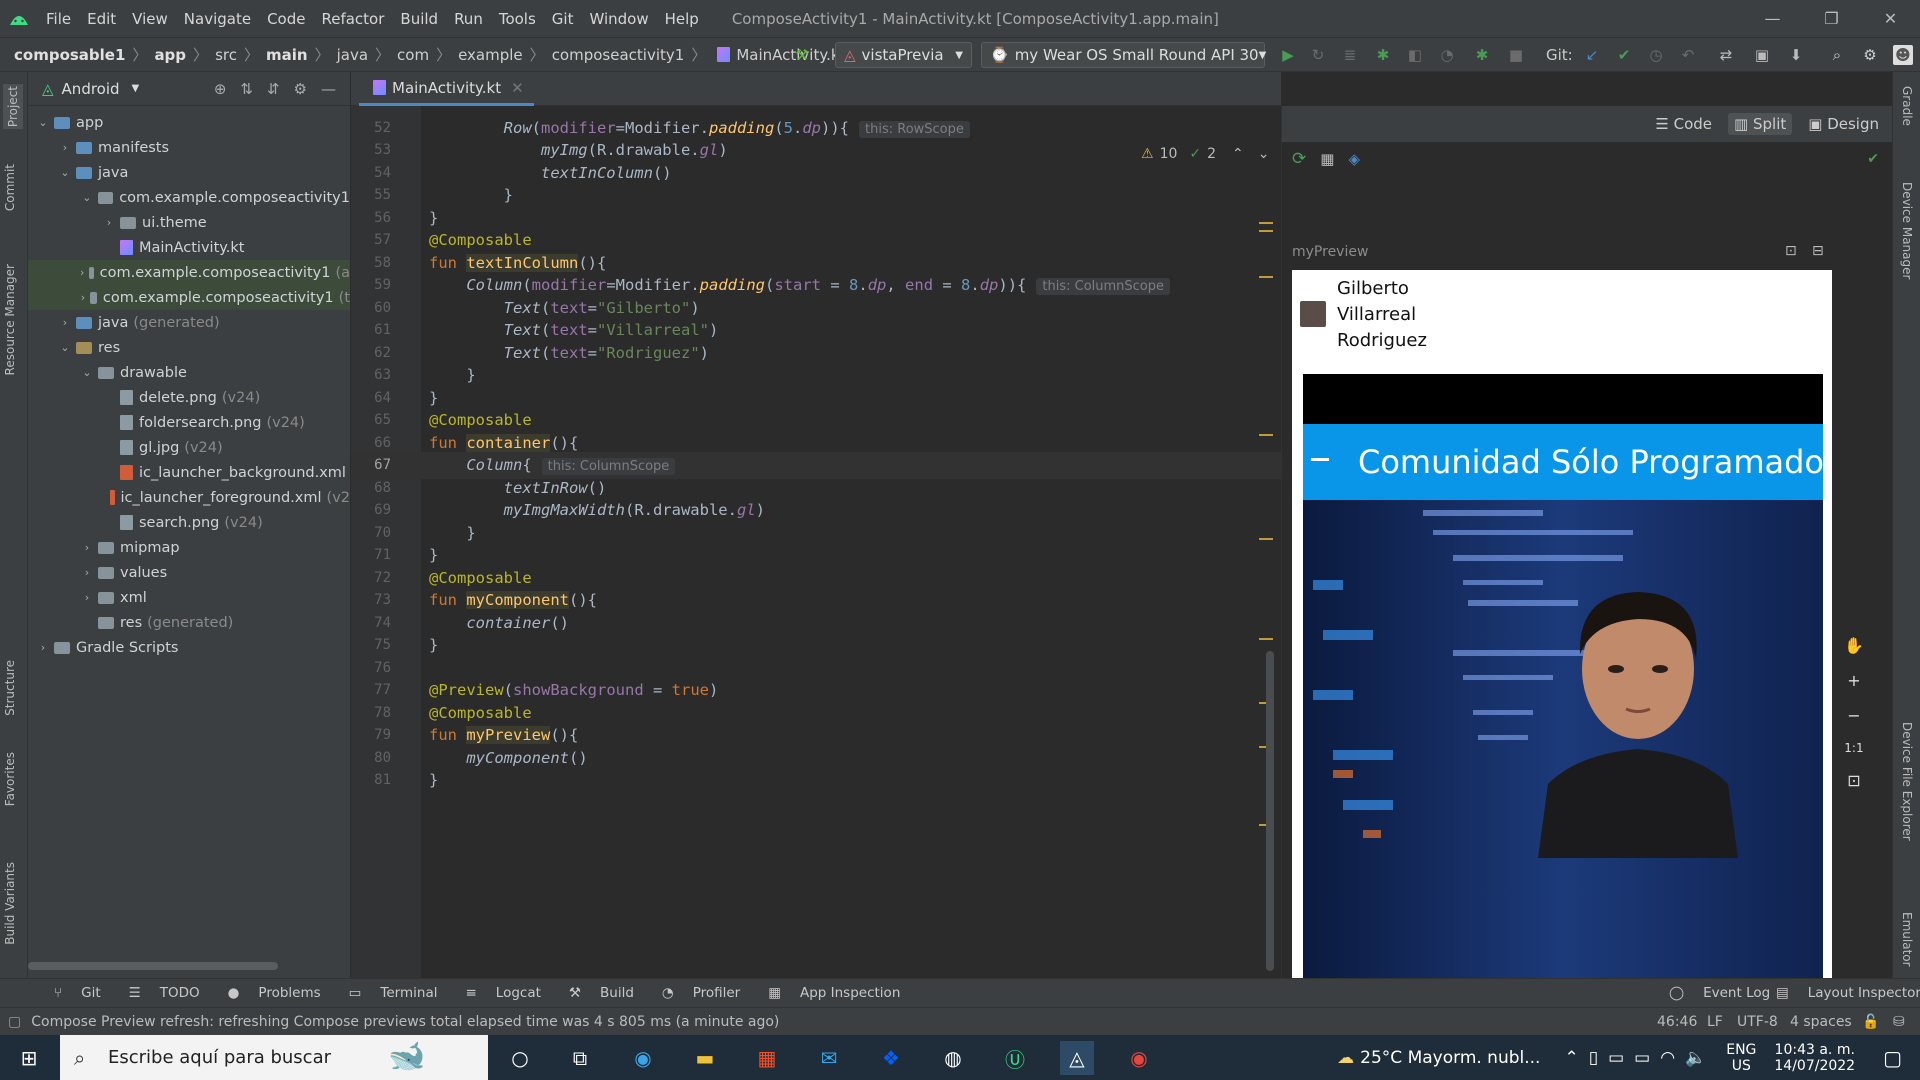 The image size is (1920, 1080). Describe the element at coordinates (189, 547) in the screenshot. I see `tree-item: › mipmap` at that location.